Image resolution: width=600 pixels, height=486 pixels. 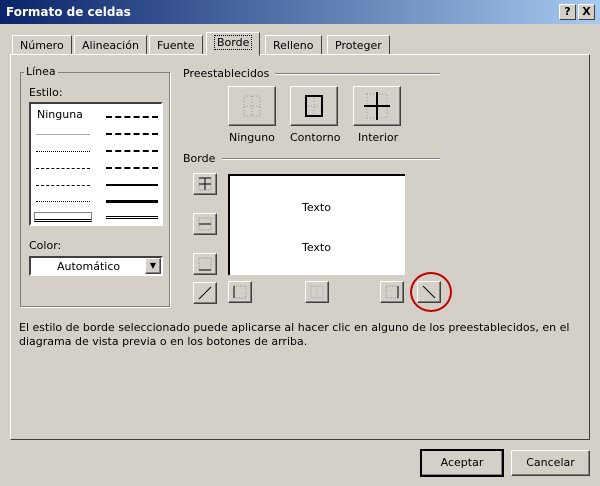 I want to click on style-hairline, so click(x=63, y=134).